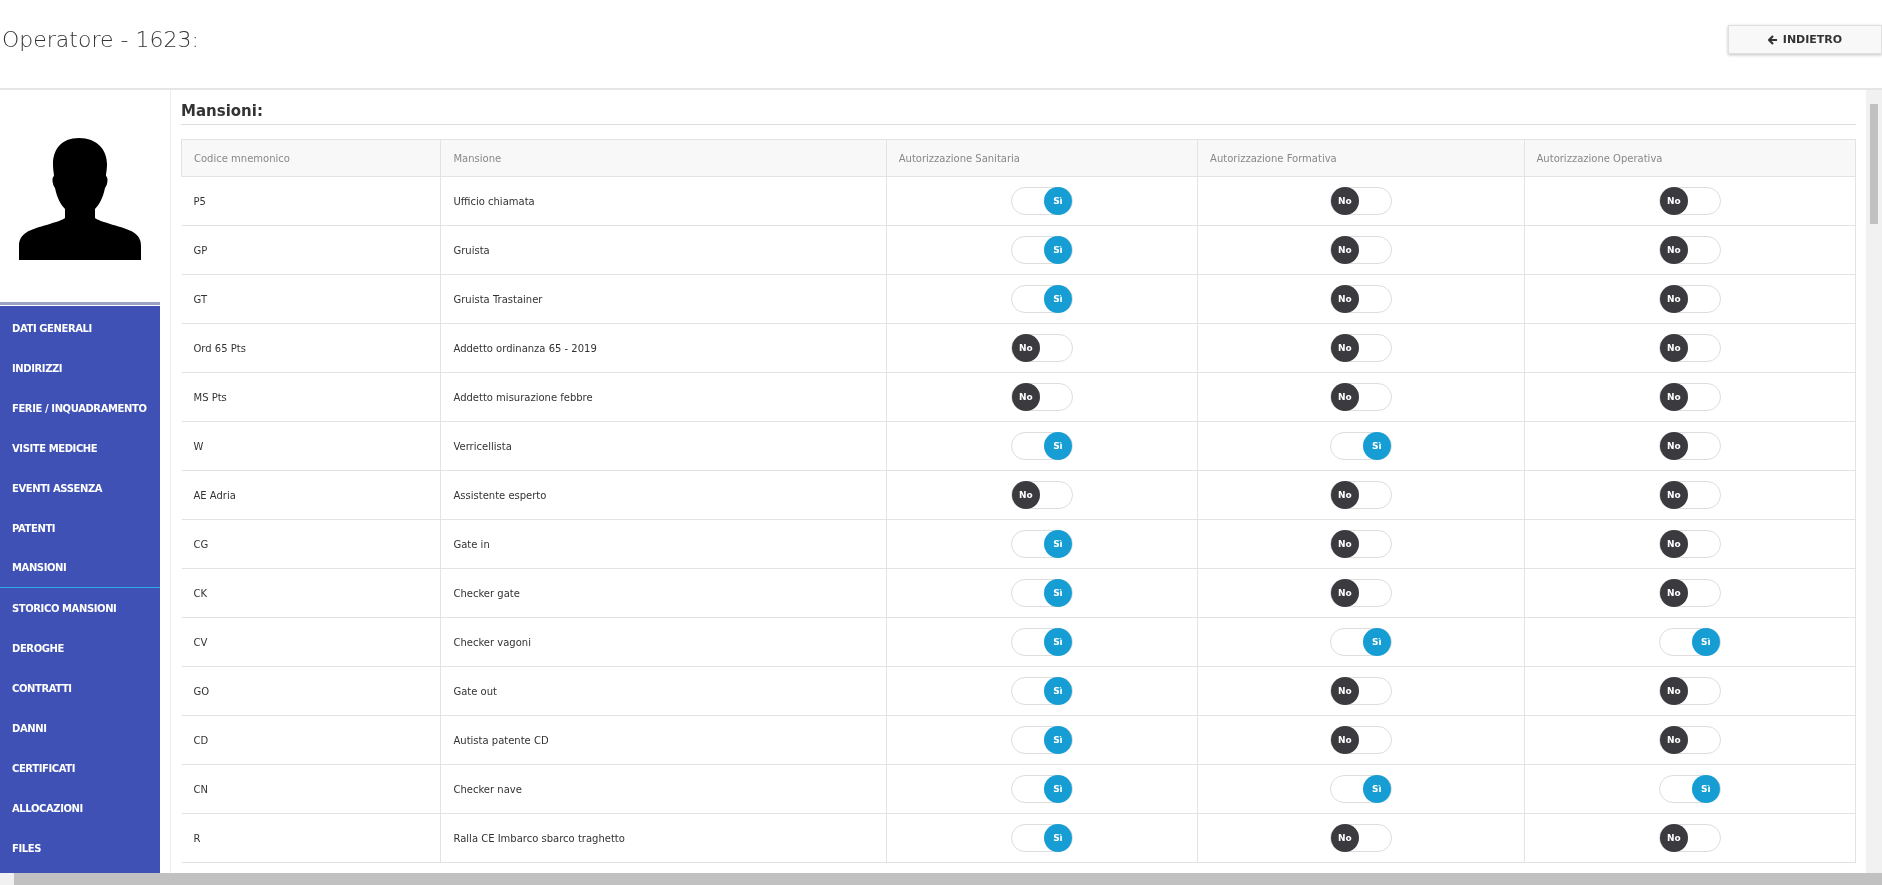 This screenshot has height=885, width=1882. I want to click on task-cell: Autista patente CD, so click(501, 740).